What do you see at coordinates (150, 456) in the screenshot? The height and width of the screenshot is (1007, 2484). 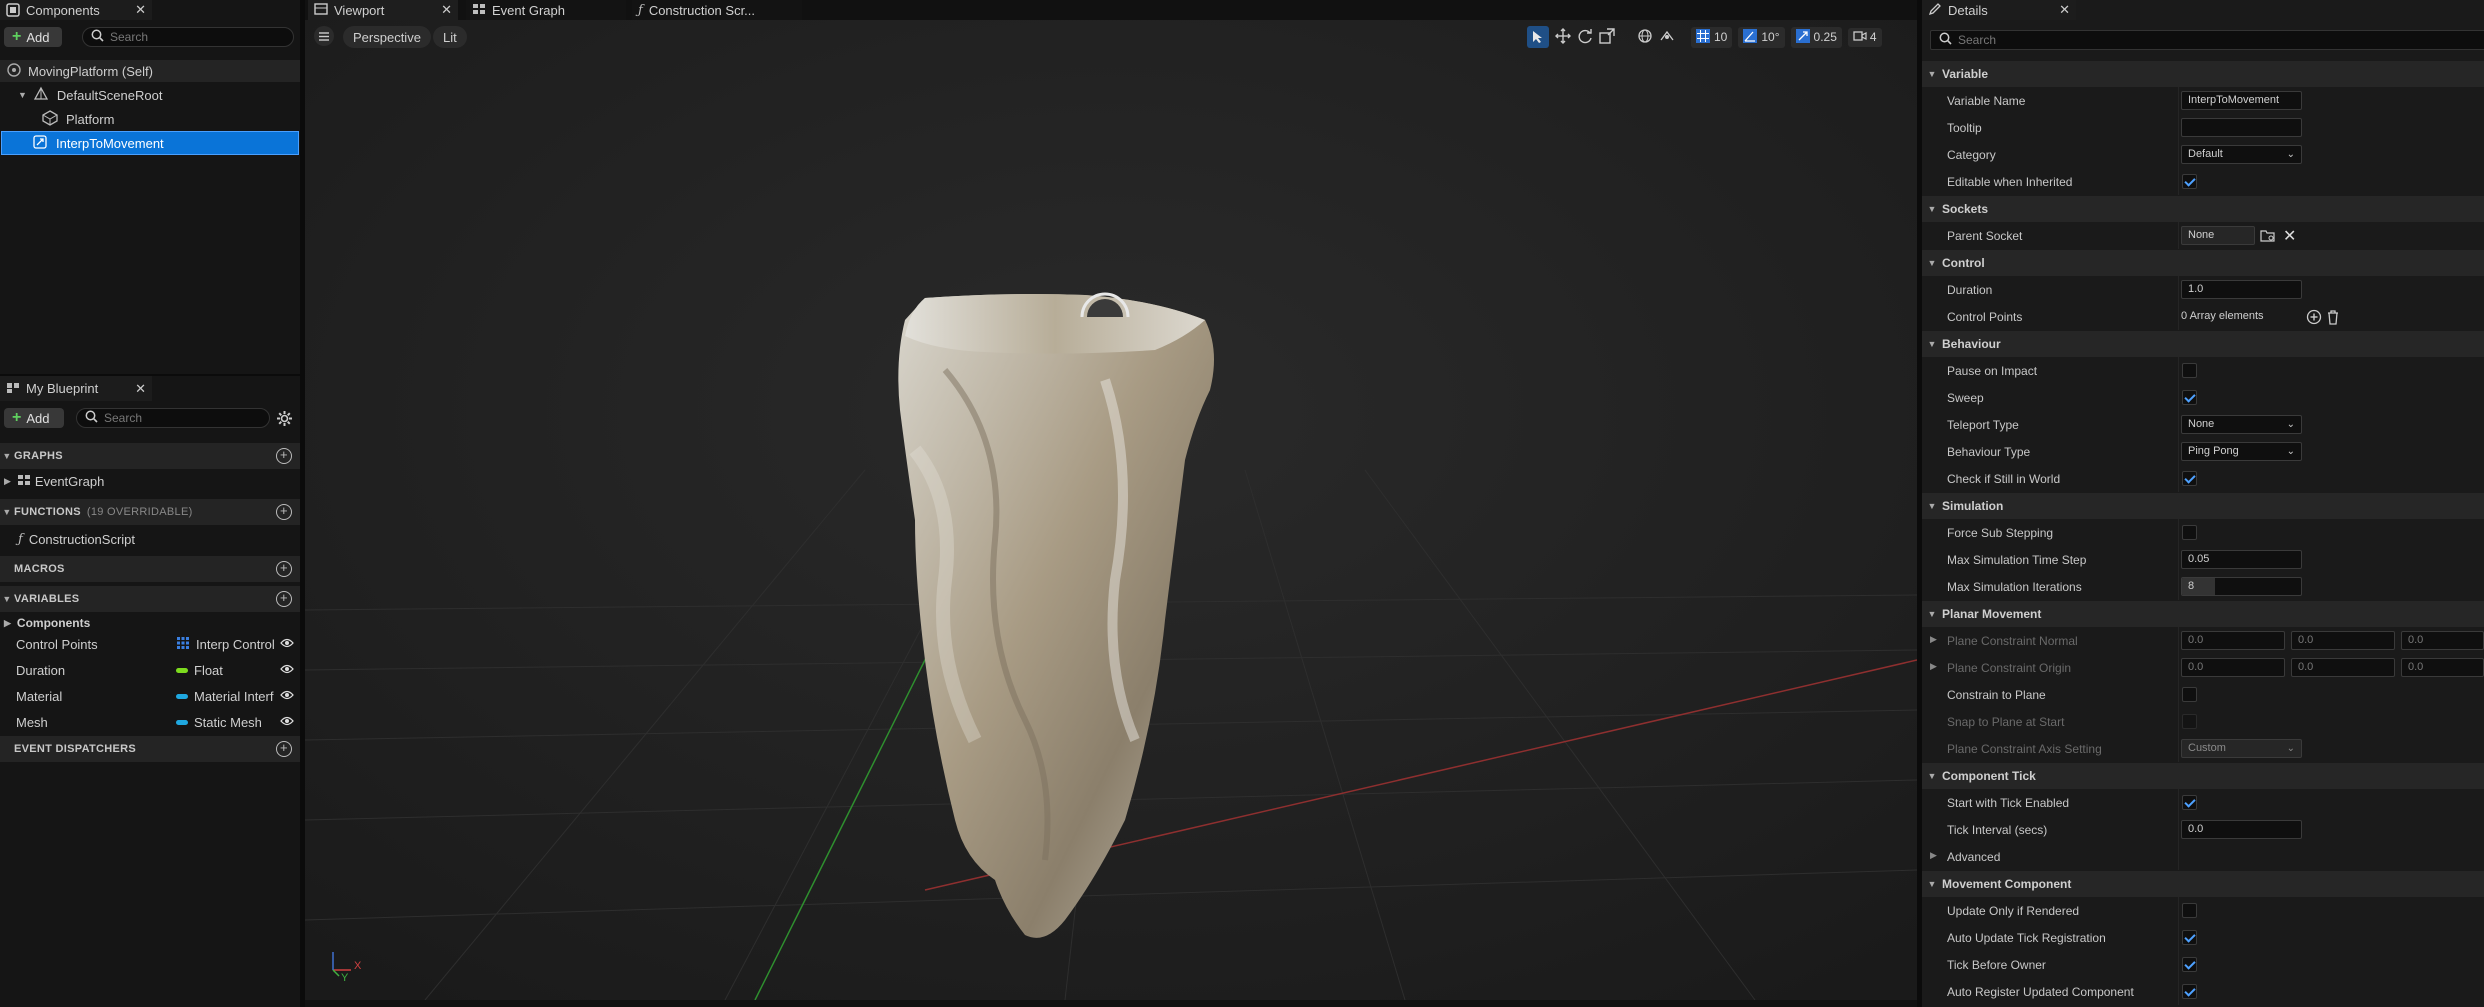 I see `section-graphs: ▼ GRAPHS +` at bounding box center [150, 456].